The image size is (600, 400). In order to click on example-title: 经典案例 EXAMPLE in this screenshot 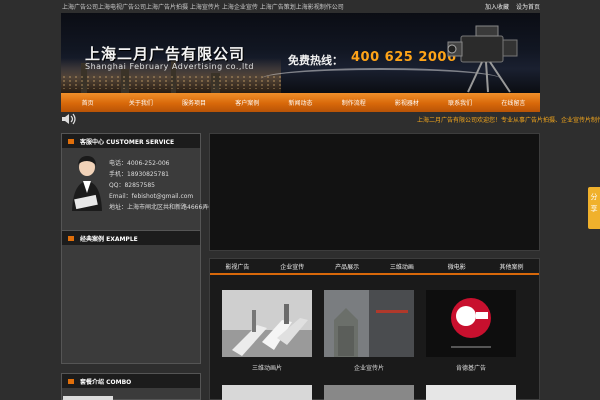, I will do `click(109, 239)`.